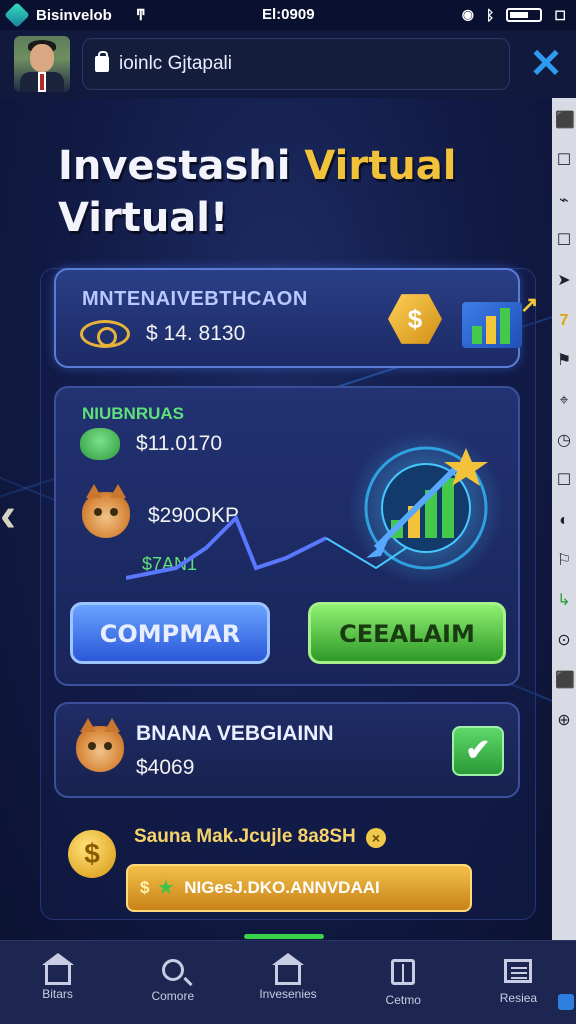 Image resolution: width=576 pixels, height=1024 pixels. I want to click on portfolio-card: MNTENAIVEBTHCAON $ 14. 8130 $ ↗, so click(296, 318).